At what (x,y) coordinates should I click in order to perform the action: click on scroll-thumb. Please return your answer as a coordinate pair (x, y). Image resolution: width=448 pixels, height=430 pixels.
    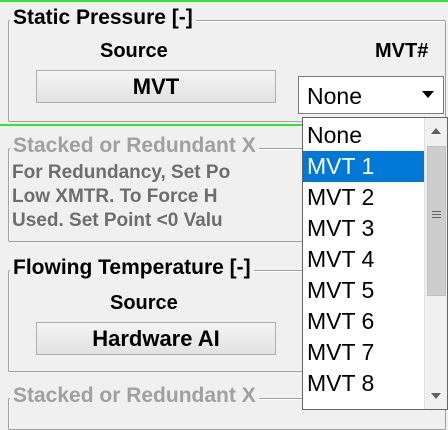
    Looking at the image, I should click on (436, 221).